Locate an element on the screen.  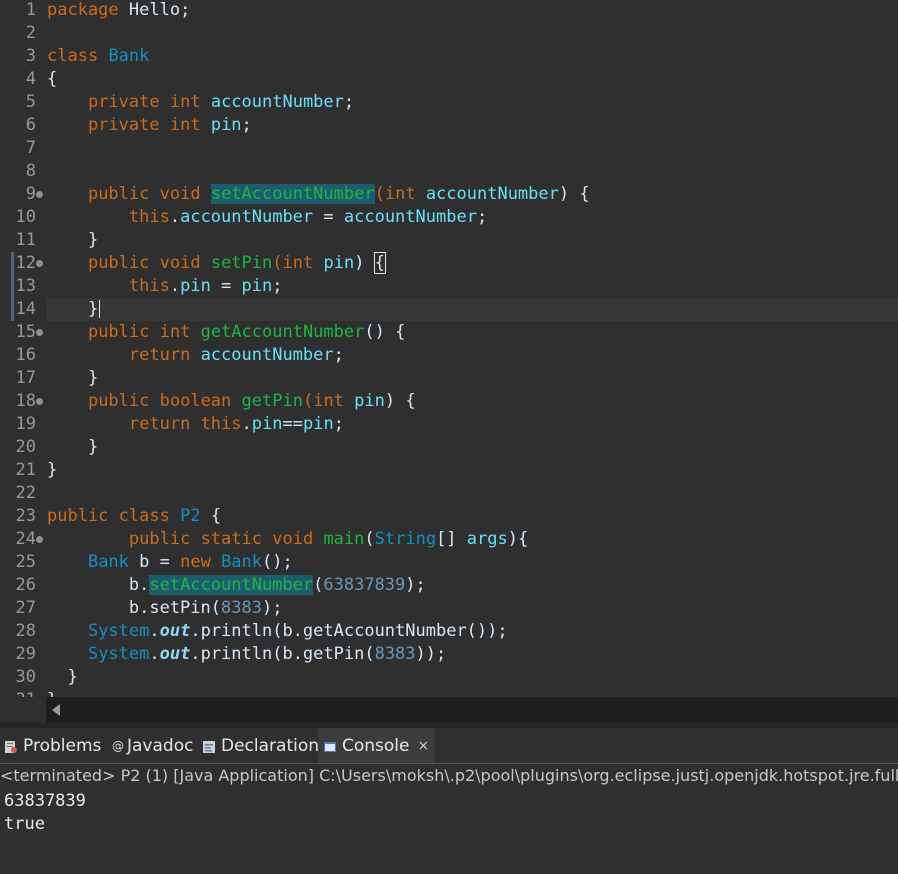
line-number: 27 is located at coordinates (25, 608).